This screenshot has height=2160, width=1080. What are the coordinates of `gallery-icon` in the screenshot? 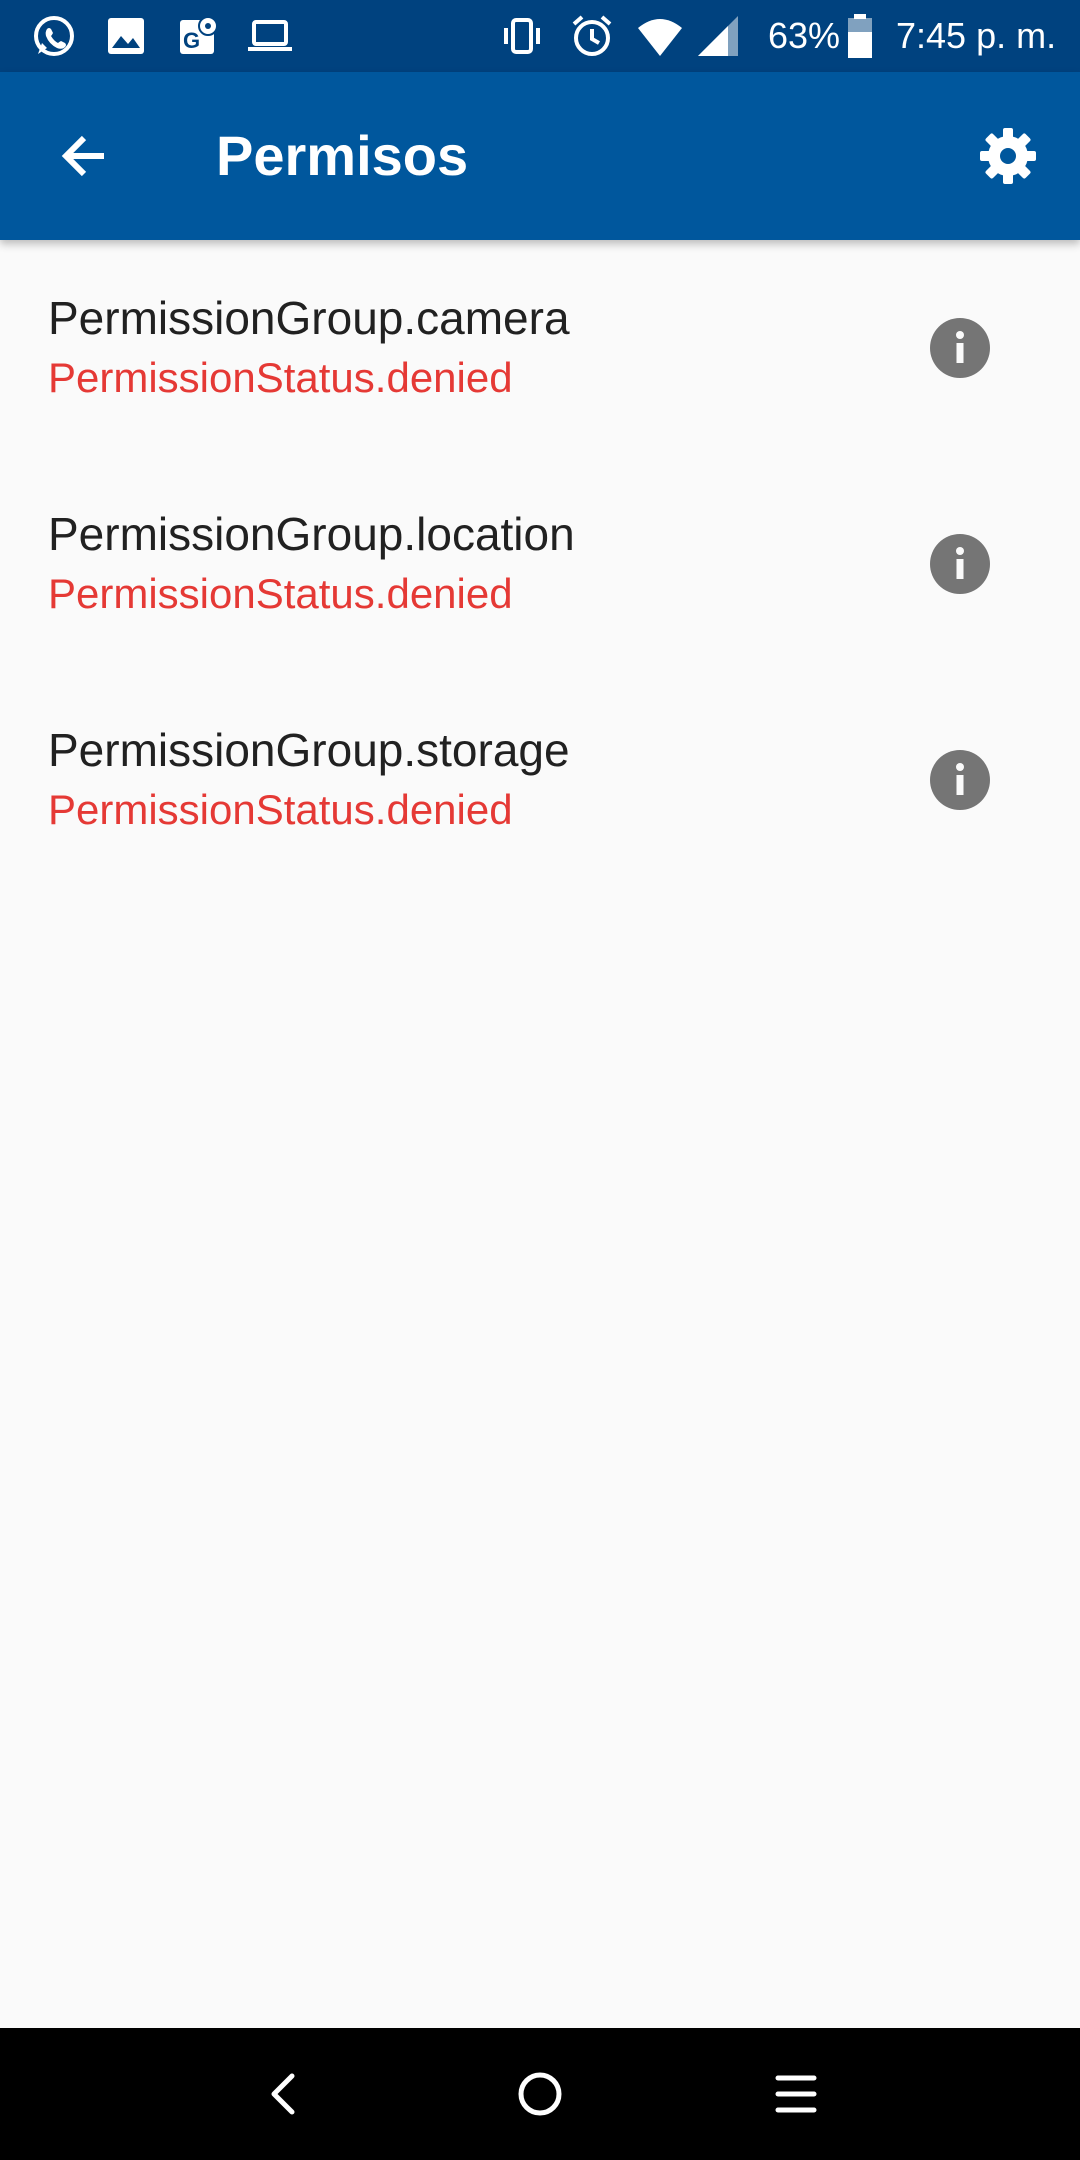 It's located at (126, 36).